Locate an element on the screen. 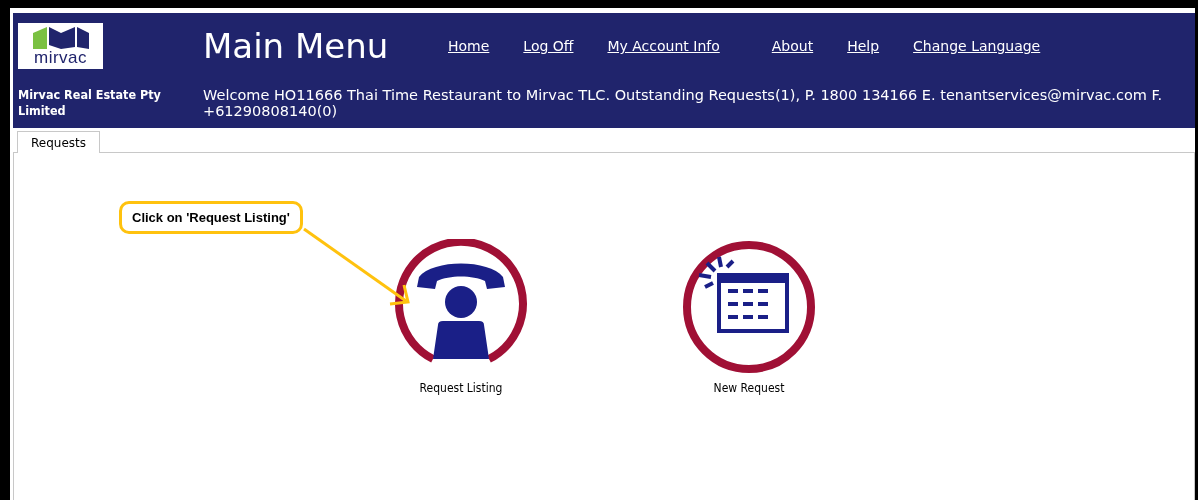 The height and width of the screenshot is (500, 1198). nav-link: About is located at coordinates (792, 46).